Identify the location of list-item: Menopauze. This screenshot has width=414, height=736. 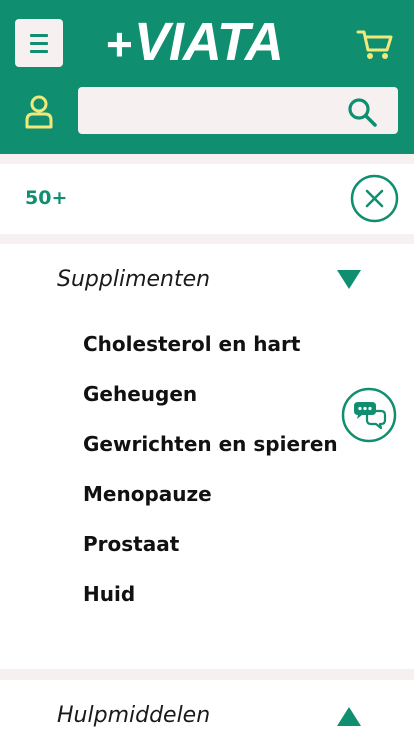
(210, 505).